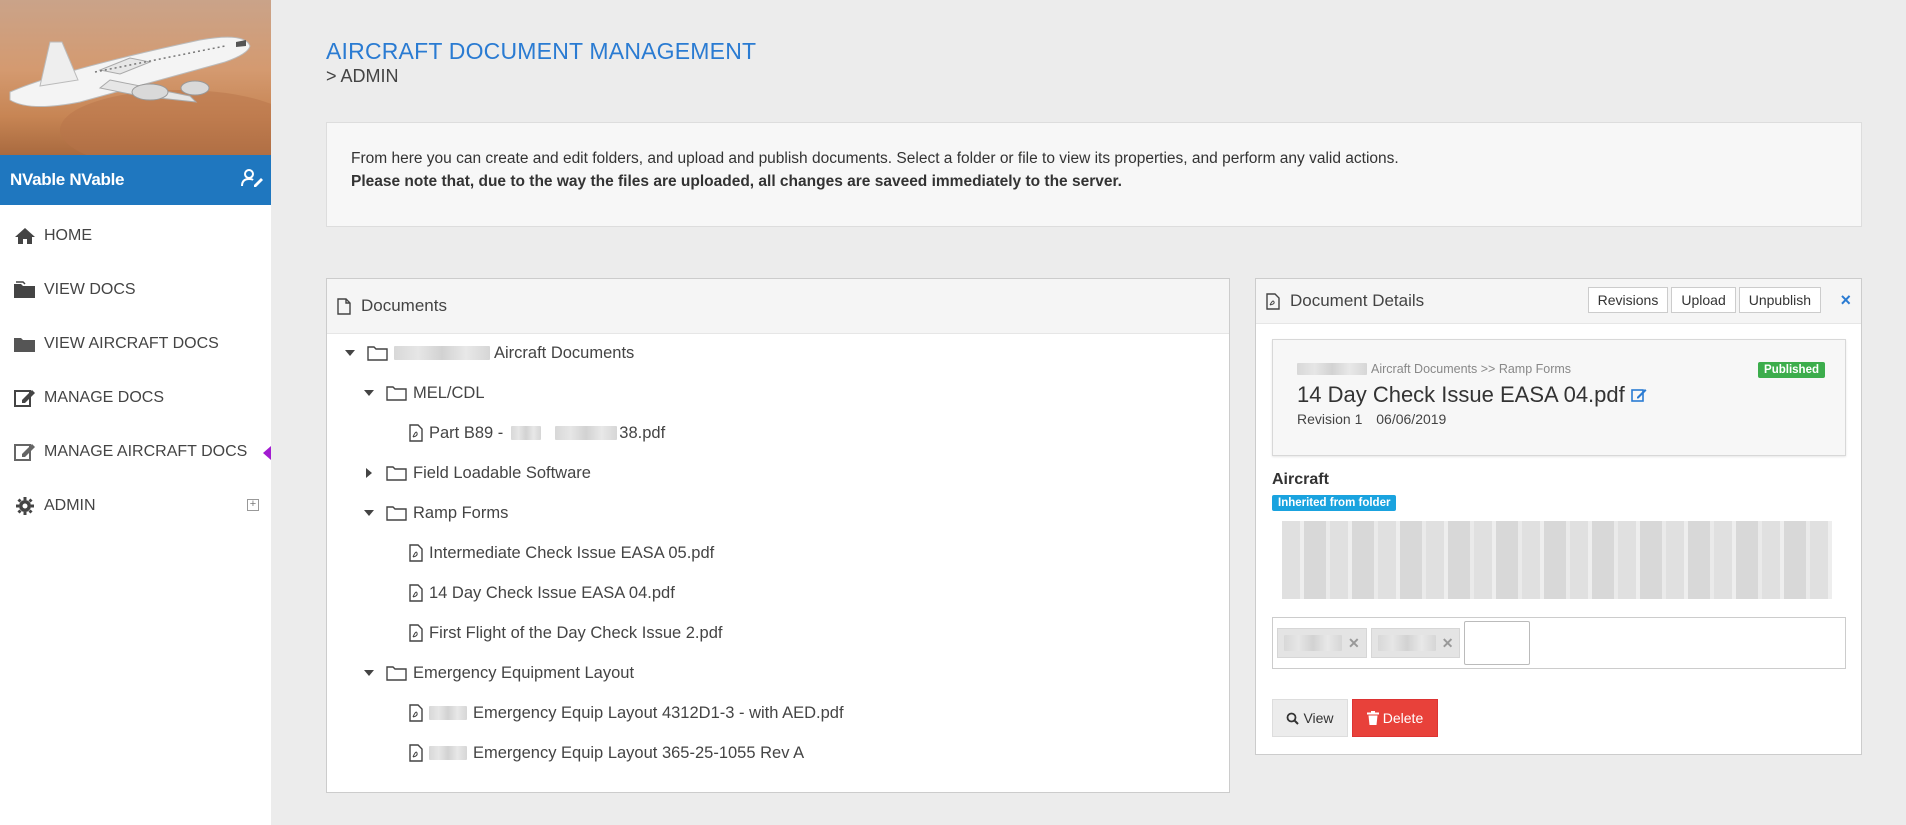 The width and height of the screenshot is (1906, 825). What do you see at coordinates (344, 306) in the screenshot?
I see `file-icon` at bounding box center [344, 306].